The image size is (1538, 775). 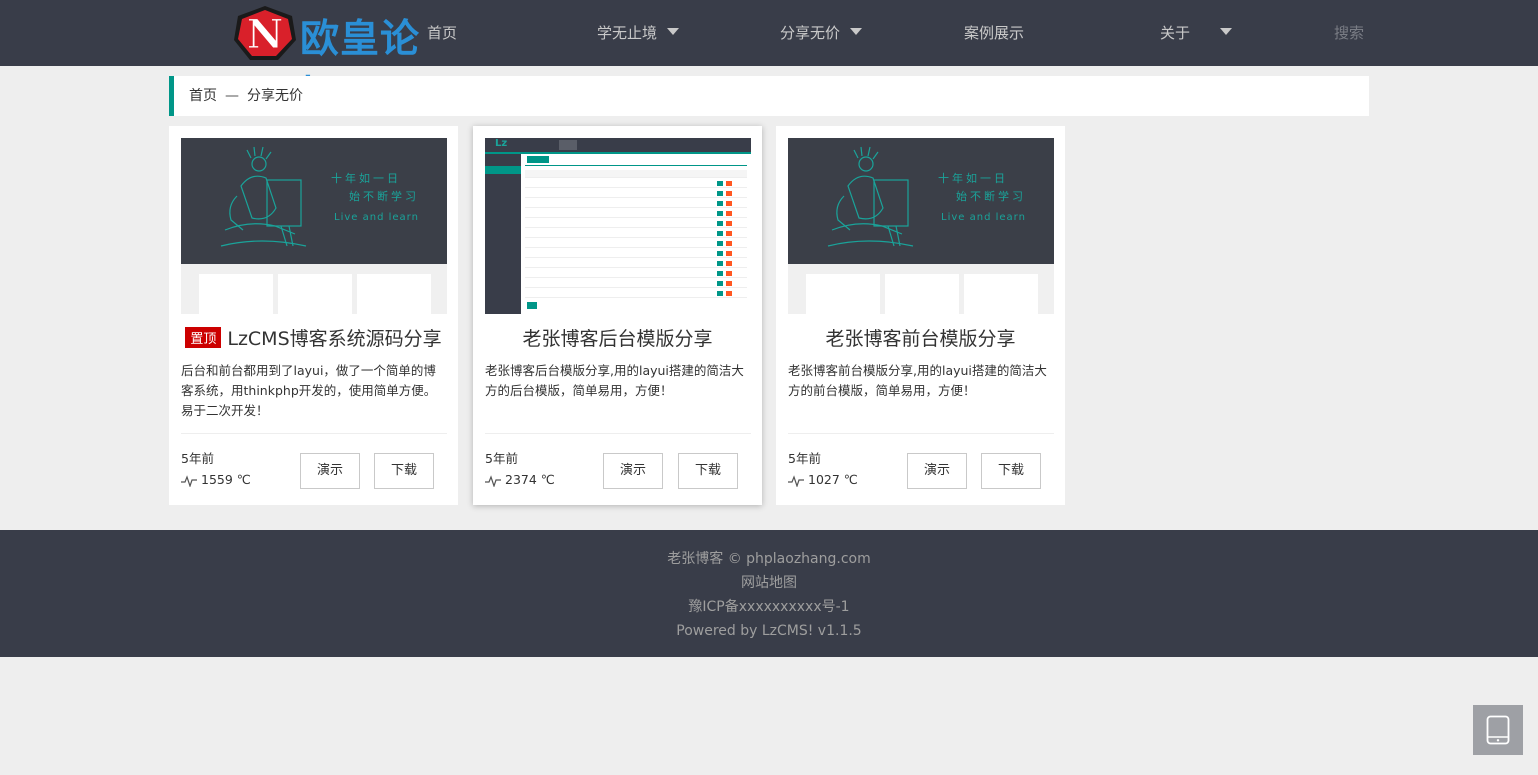 I want to click on sticky-badge: 置顶, so click(x=203, y=337).